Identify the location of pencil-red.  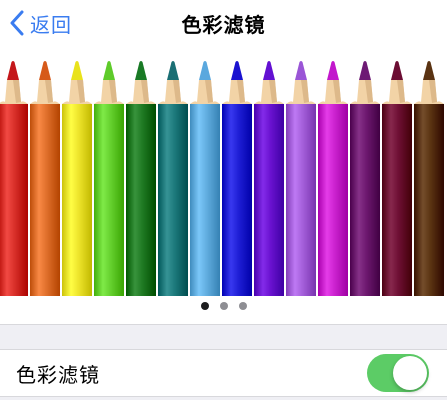
(14, 178).